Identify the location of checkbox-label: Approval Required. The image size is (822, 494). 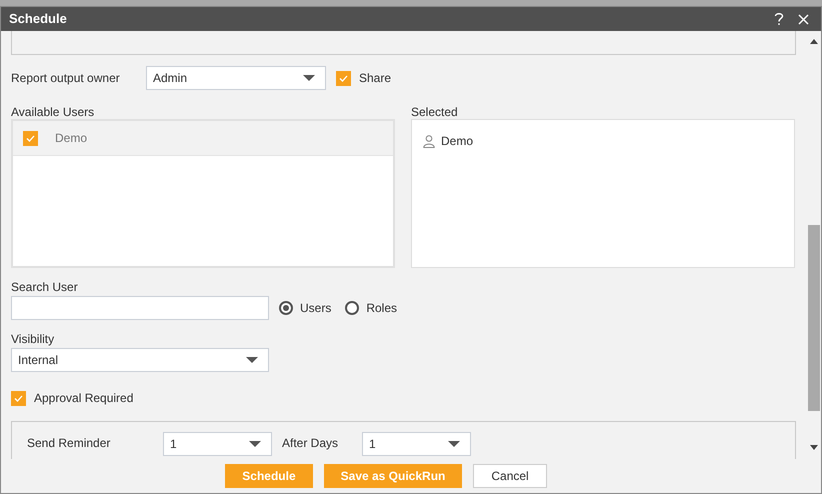
(84, 398).